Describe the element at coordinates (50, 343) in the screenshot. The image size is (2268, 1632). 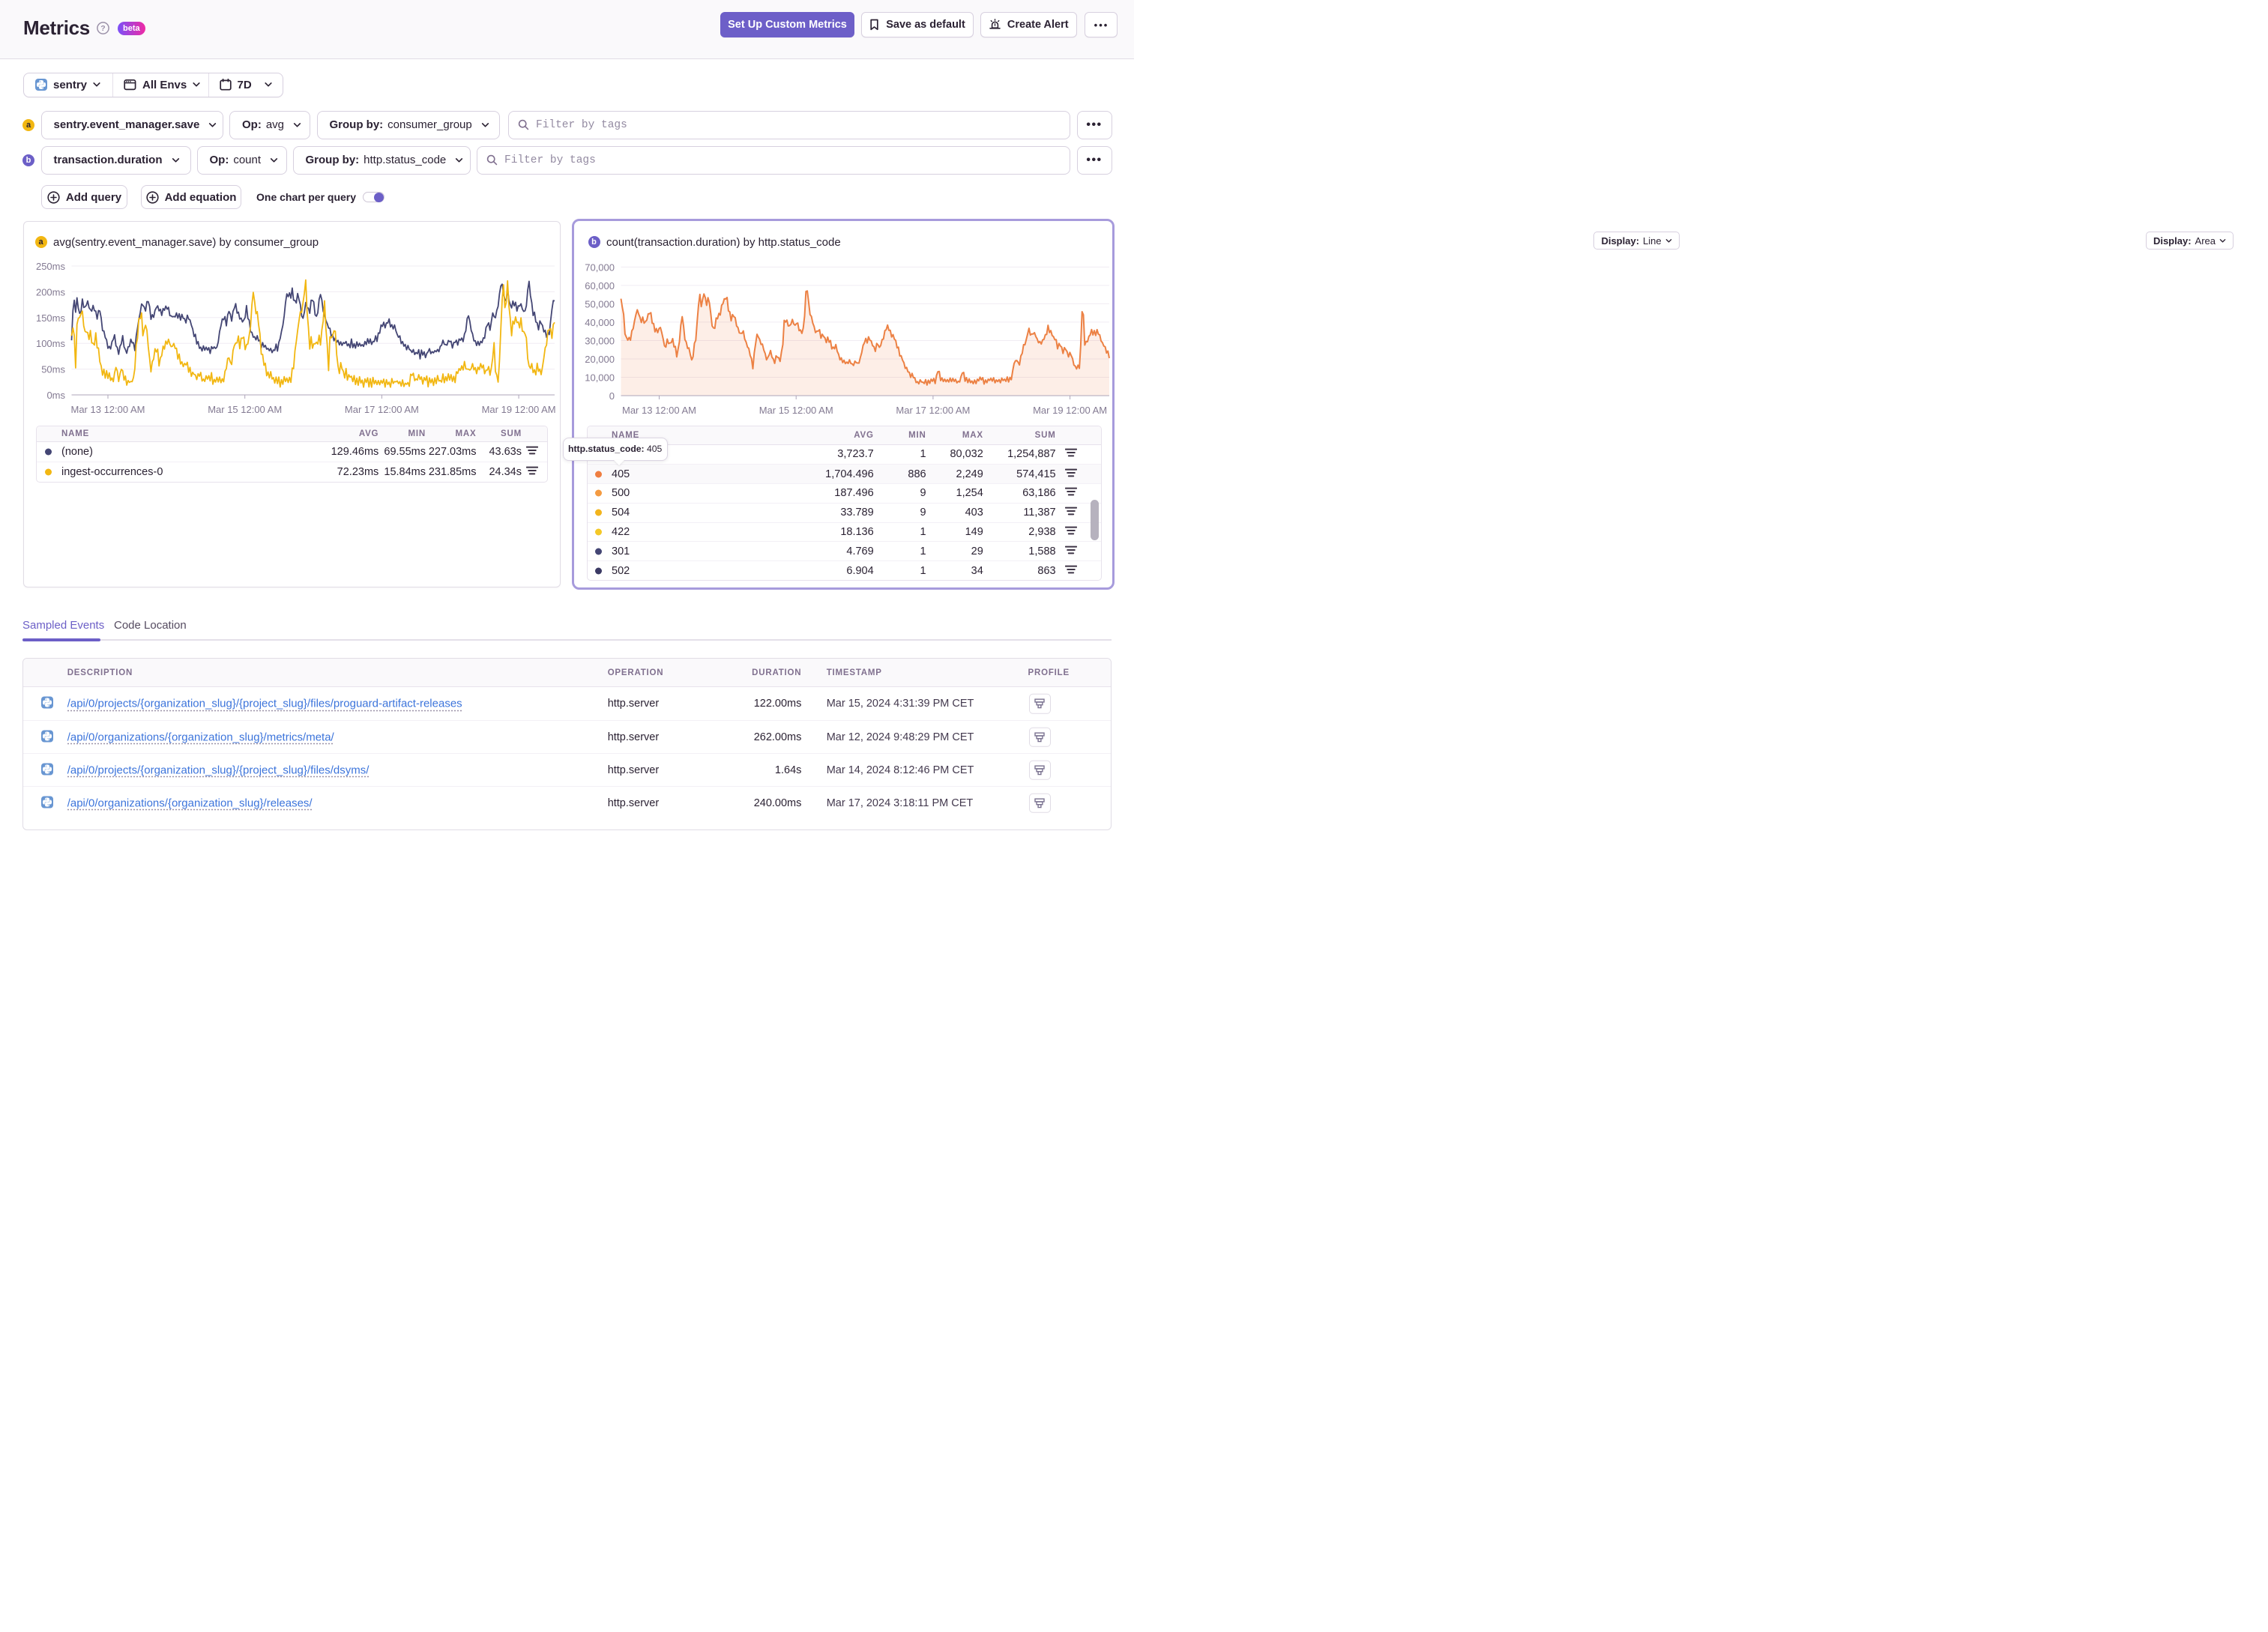
I see `svg-text: 100ms` at that location.